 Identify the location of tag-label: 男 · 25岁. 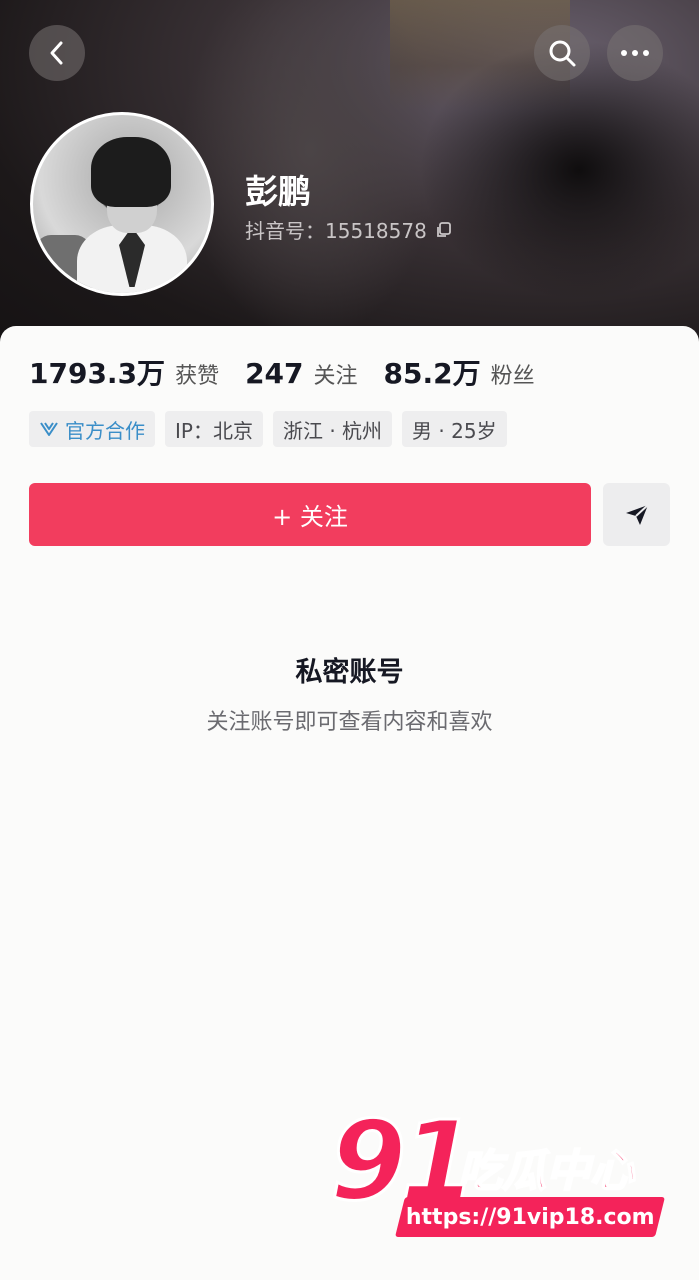
(454, 430).